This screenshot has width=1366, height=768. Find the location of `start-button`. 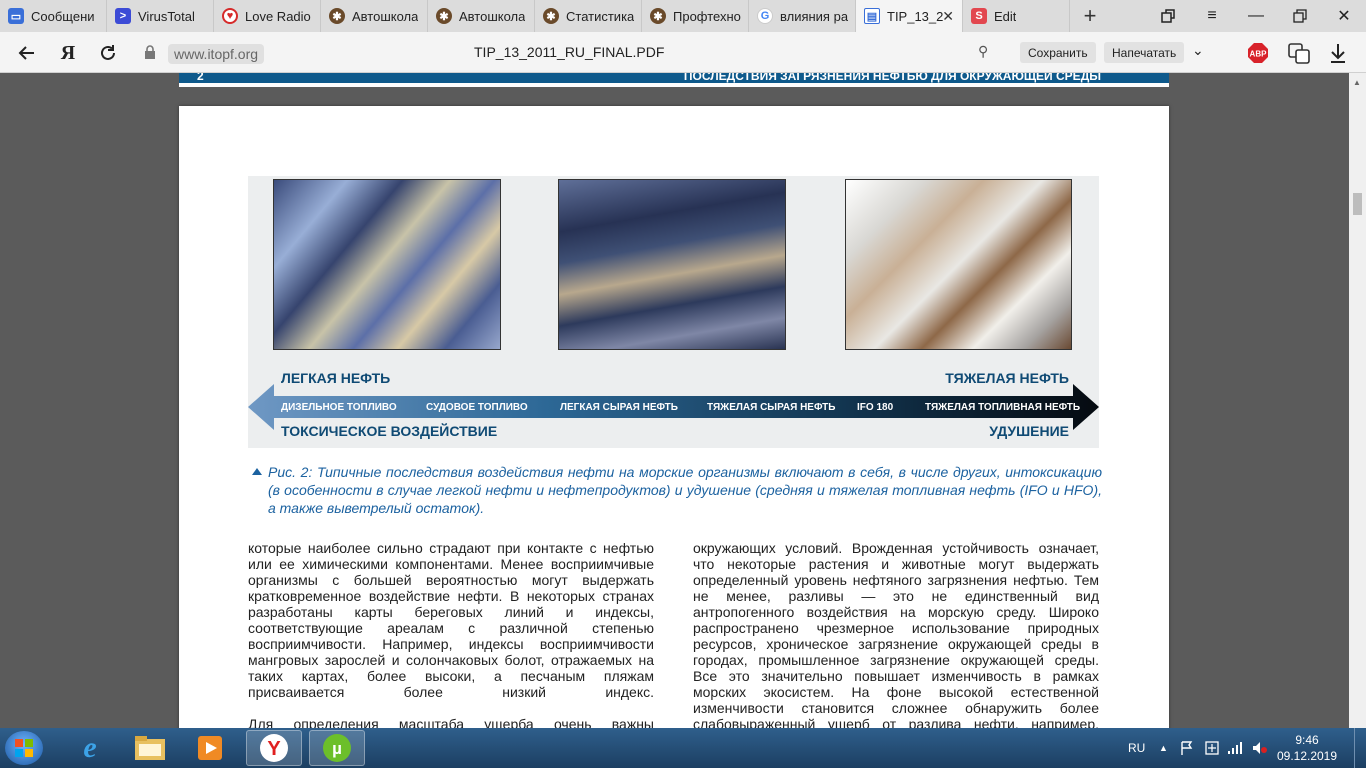

start-button is located at coordinates (24, 748).